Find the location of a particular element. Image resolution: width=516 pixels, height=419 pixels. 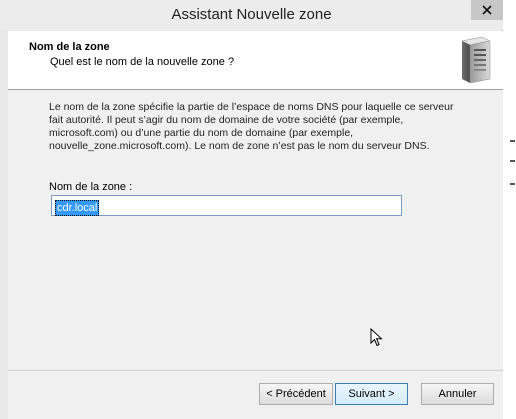

page-subtitle: Quel est le nom de la nouvelle zone ? is located at coordinates (142, 62).